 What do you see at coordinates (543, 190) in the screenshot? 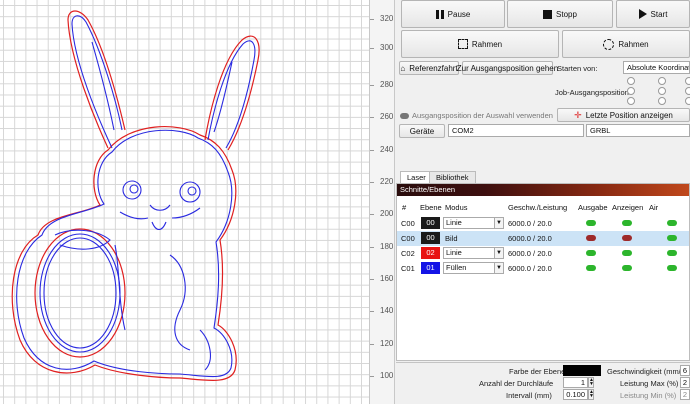
I see `layers-title: Schnitte/Ebenen` at bounding box center [543, 190].